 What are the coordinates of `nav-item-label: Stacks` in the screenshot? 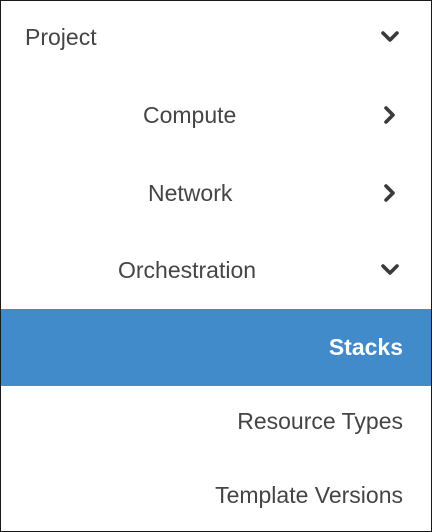 It's located at (365, 347).